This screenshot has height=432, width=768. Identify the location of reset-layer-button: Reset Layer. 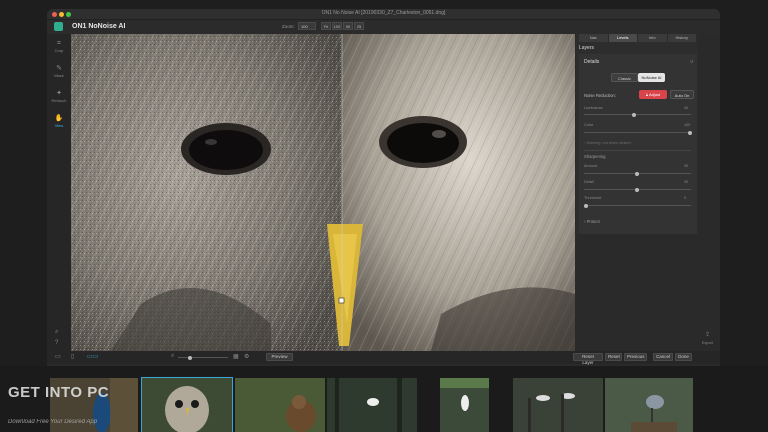
(588, 359).